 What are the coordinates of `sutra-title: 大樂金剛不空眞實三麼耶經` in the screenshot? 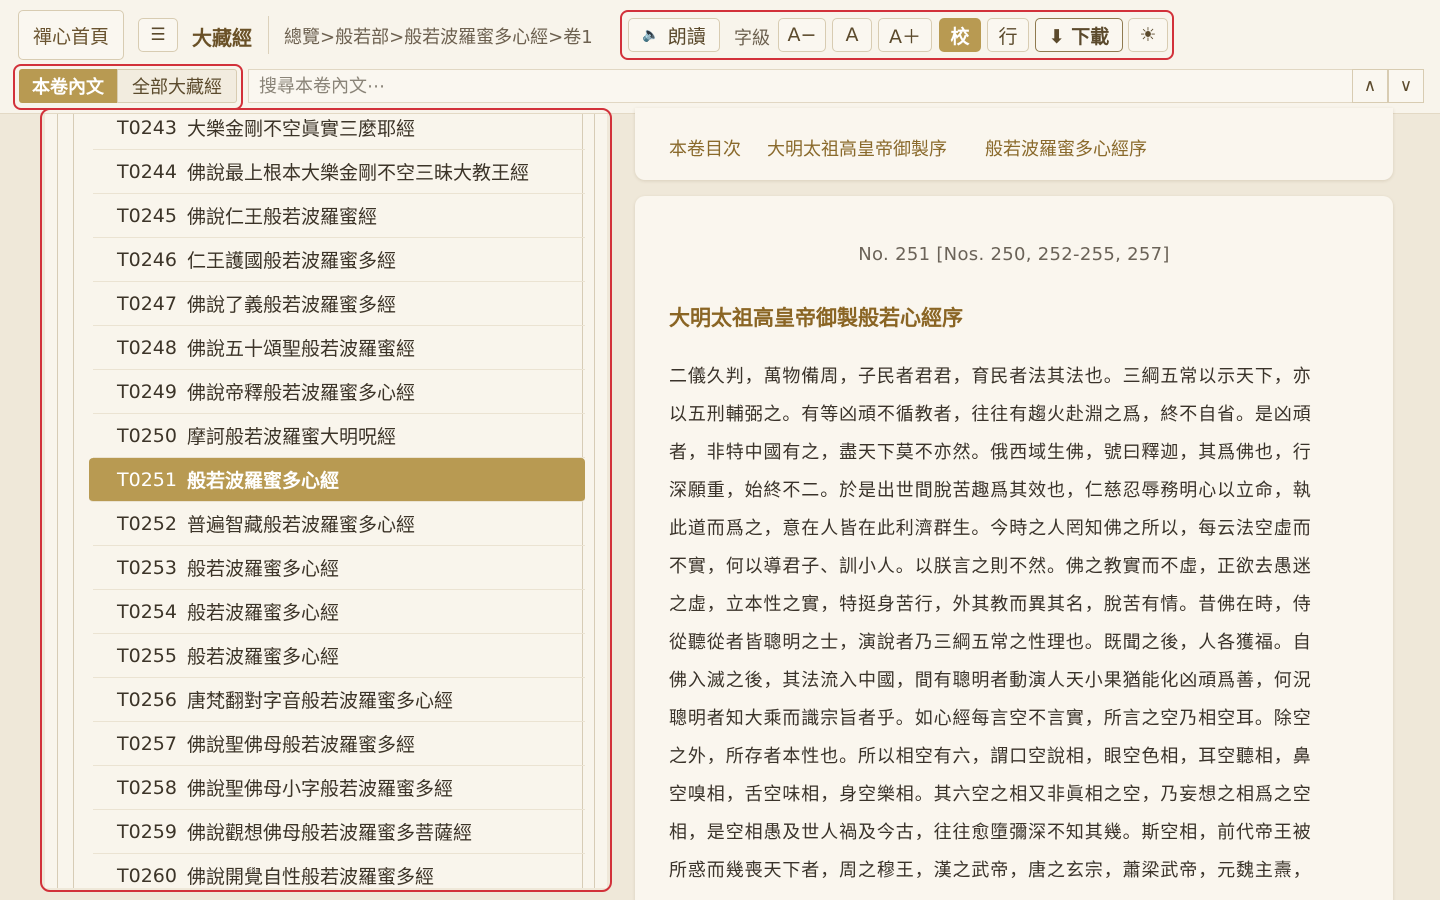 It's located at (300, 129).